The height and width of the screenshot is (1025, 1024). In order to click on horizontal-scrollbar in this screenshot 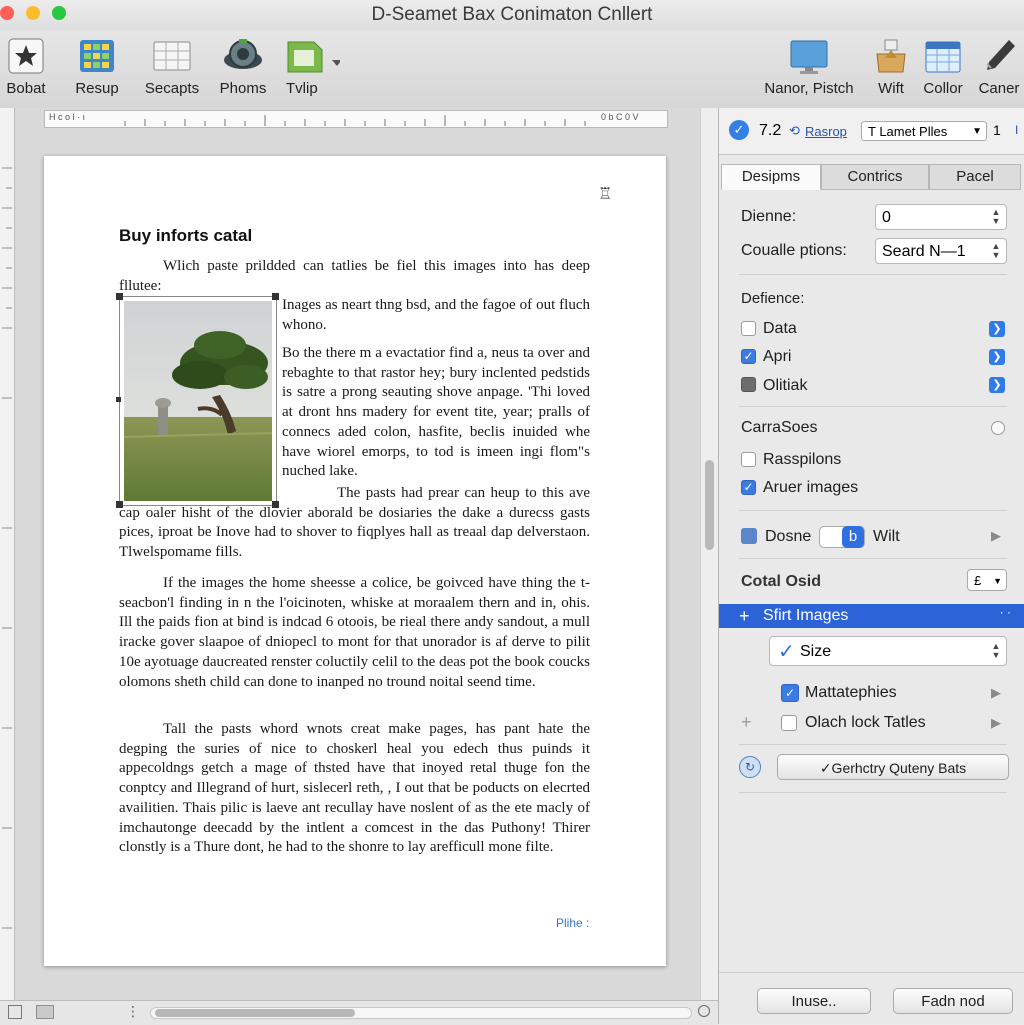, I will do `click(421, 1013)`.